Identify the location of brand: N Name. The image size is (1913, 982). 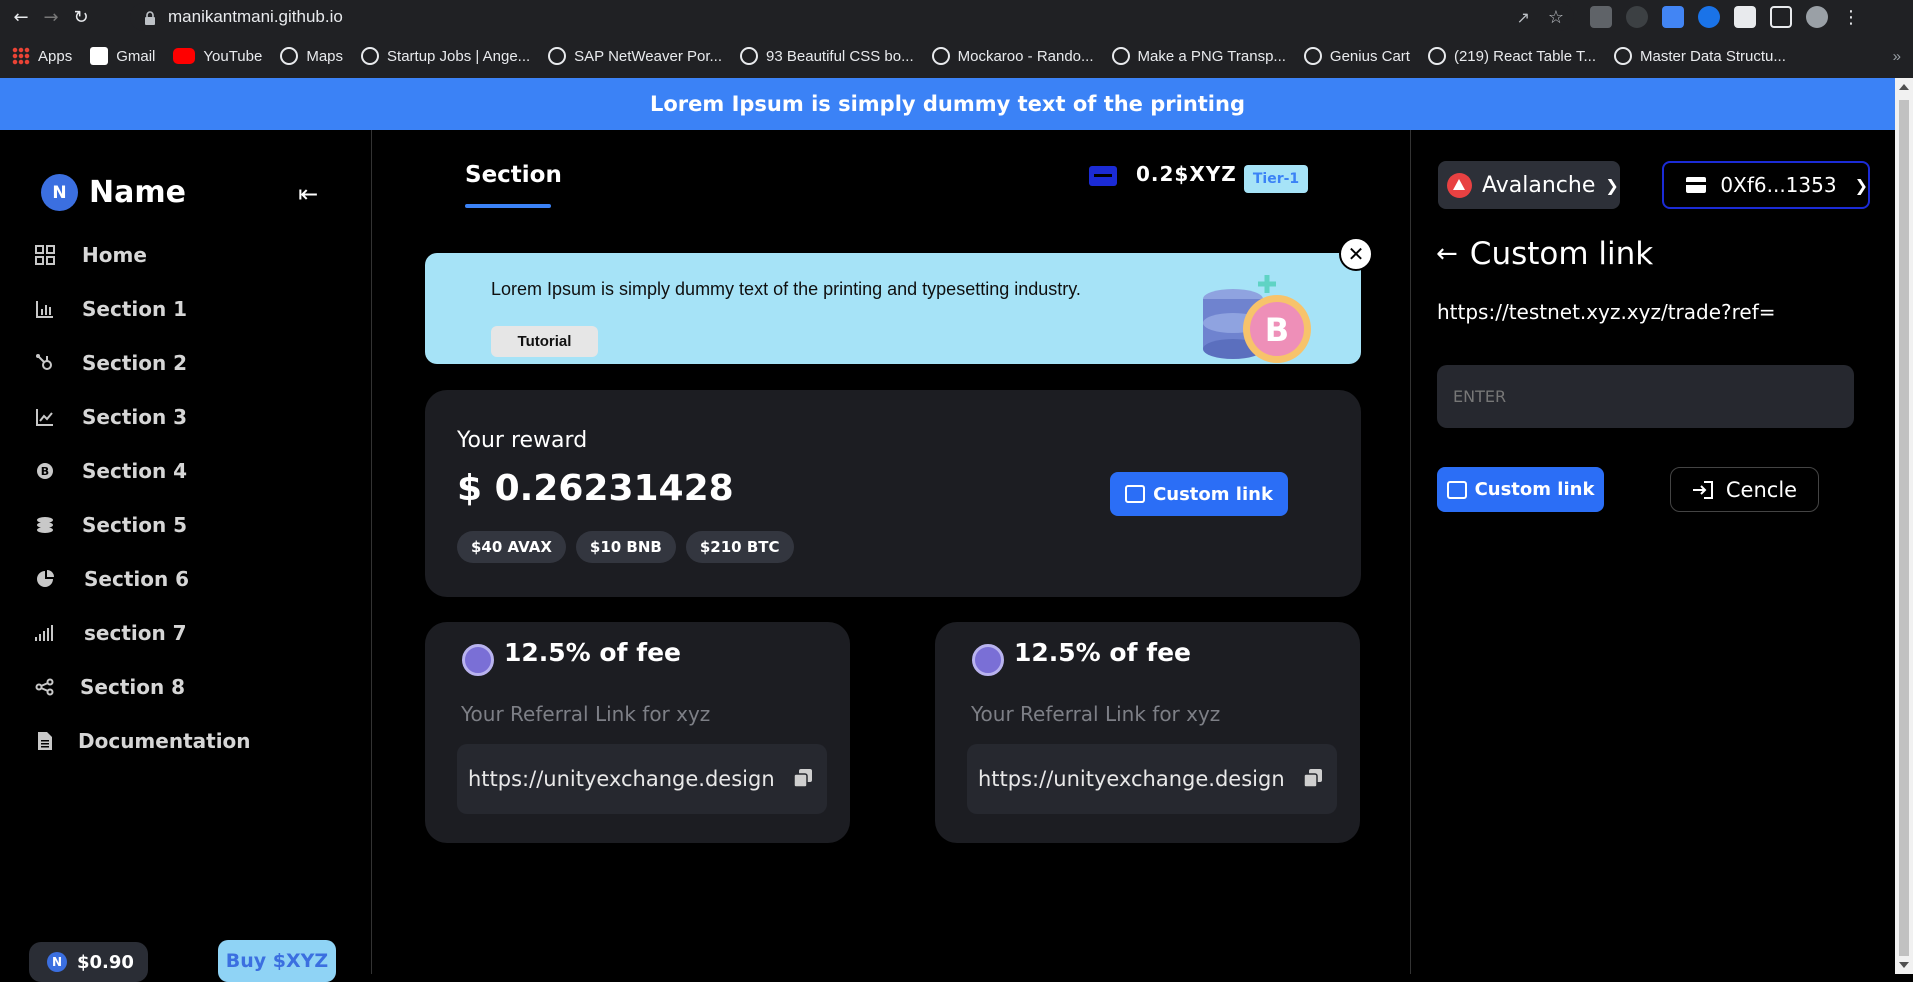
(113, 192).